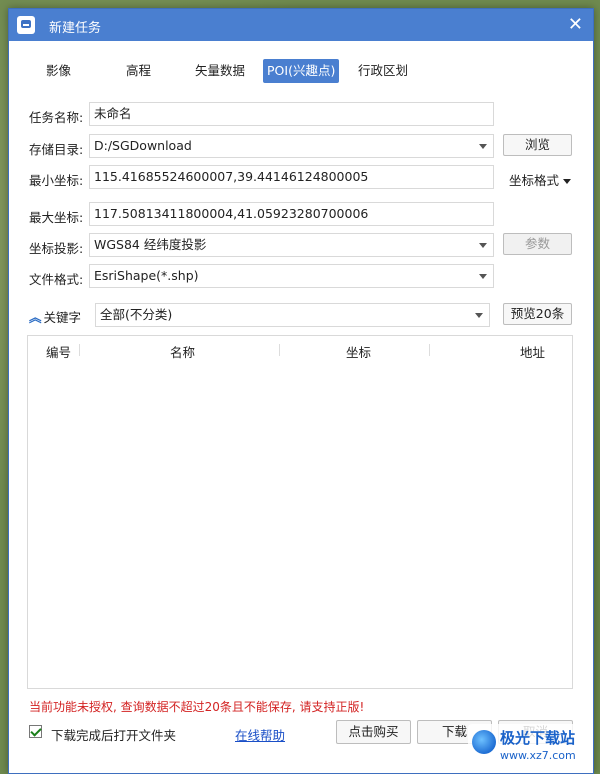 This screenshot has height=774, width=600. I want to click on column-header-id: 编号, so click(58, 351).